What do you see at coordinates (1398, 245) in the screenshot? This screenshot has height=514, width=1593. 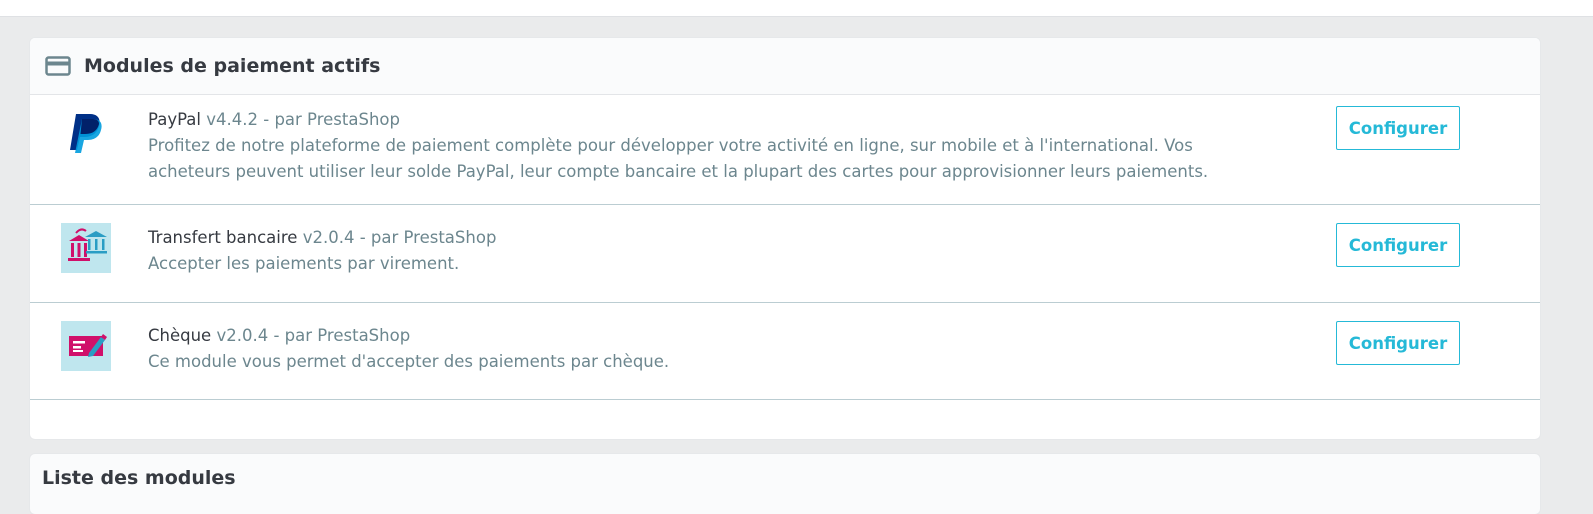 I see `configure-bank-transfer-button: Configurer` at bounding box center [1398, 245].